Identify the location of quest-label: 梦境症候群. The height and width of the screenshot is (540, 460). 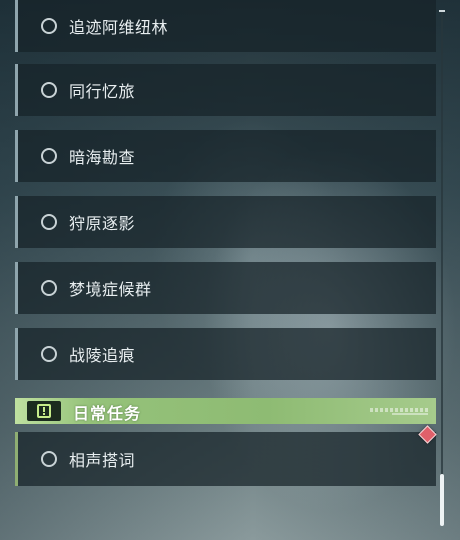
(110, 289).